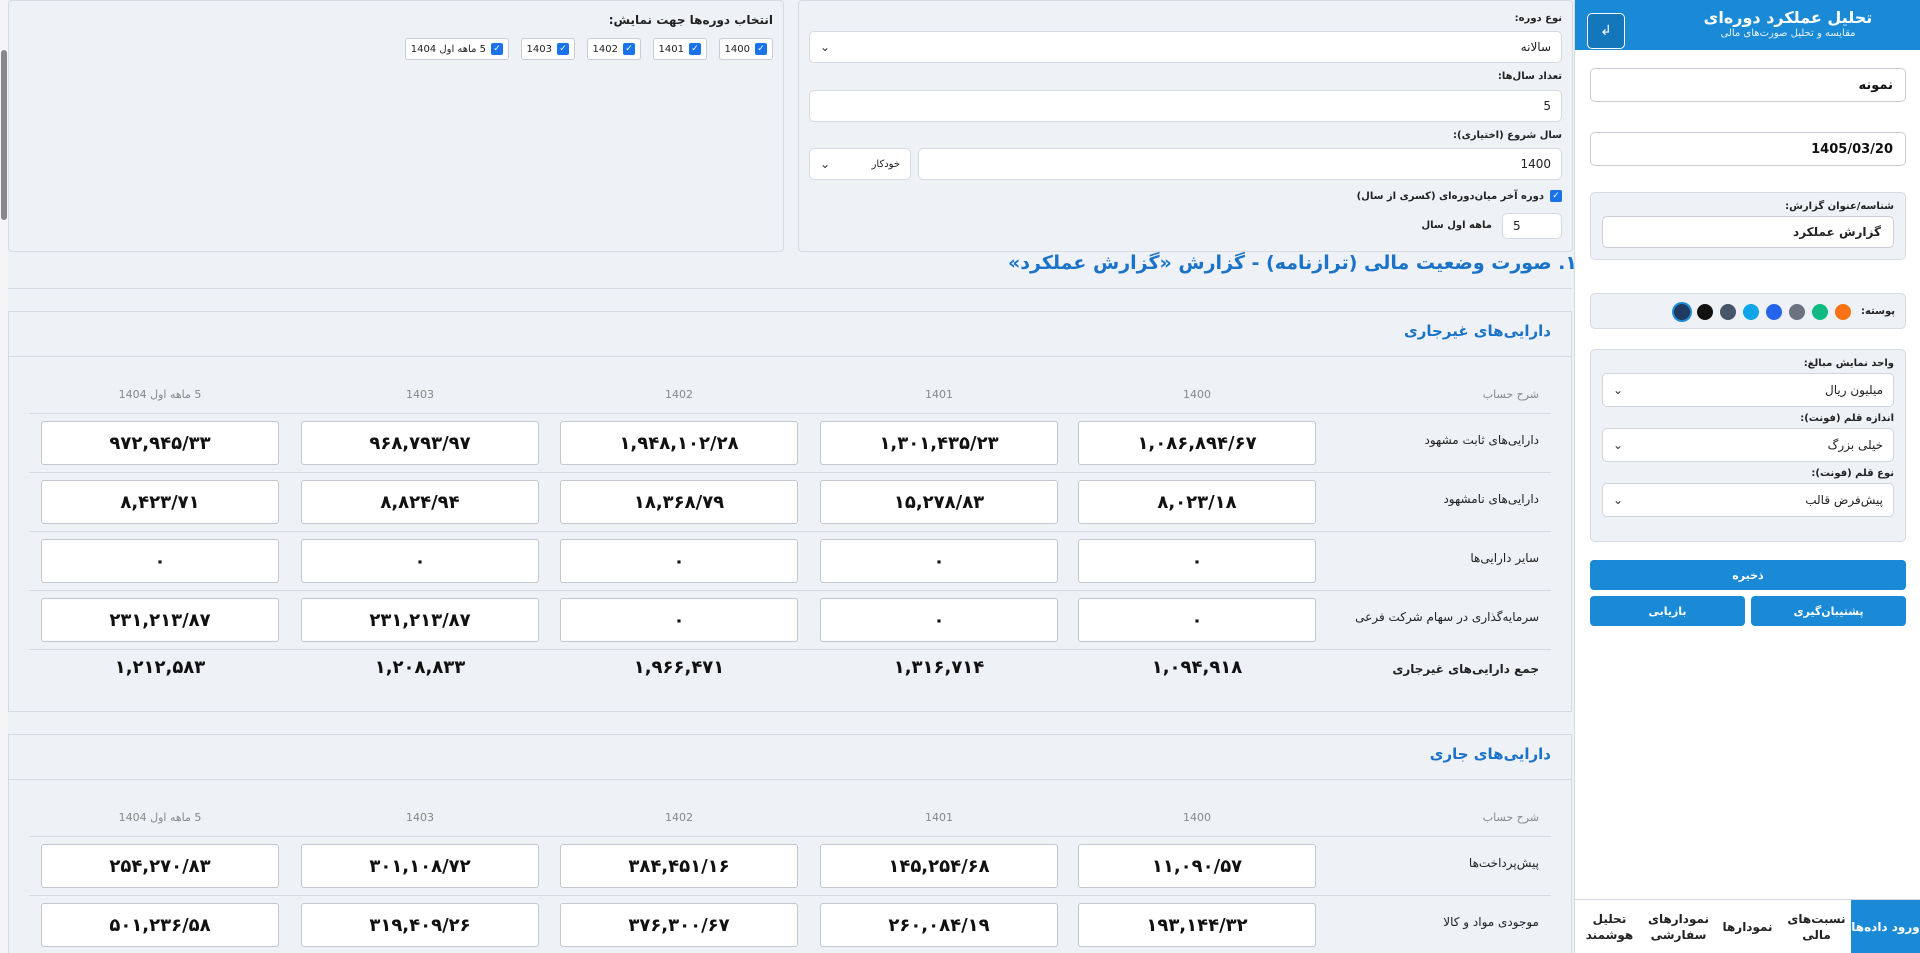 This screenshot has height=953, width=1920. Describe the element at coordinates (1556, 196) in the screenshot. I see `interim-checkbox: ✓` at that location.